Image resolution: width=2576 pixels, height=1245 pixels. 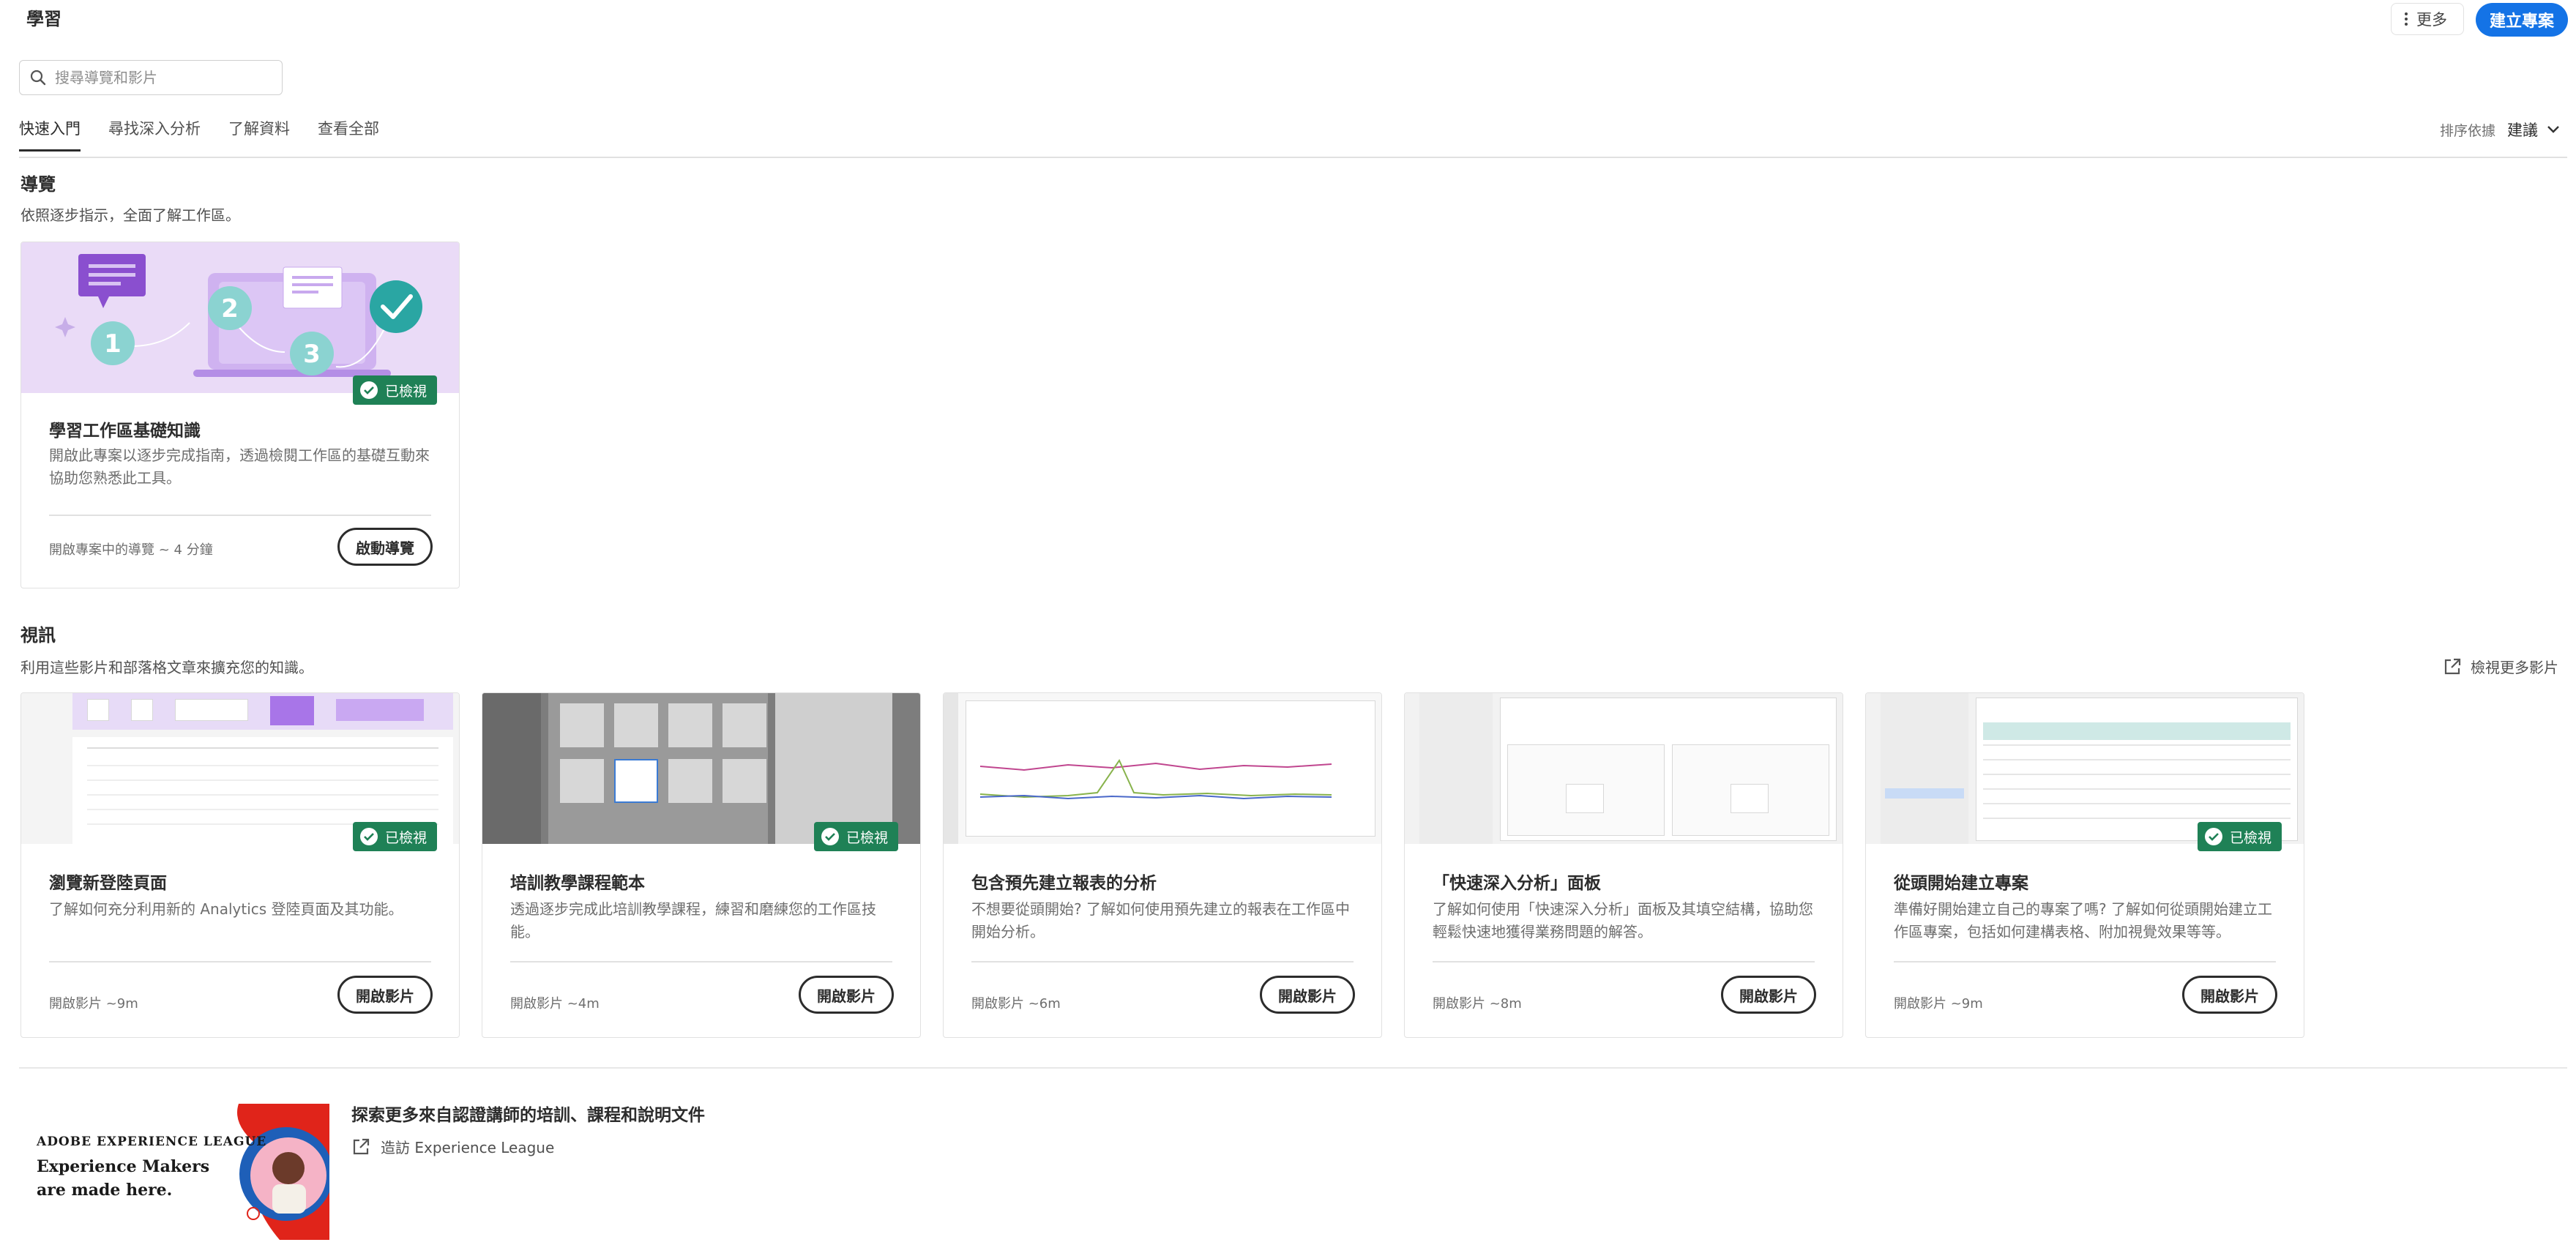 I want to click on more-vertical-icon, so click(x=2407, y=19).